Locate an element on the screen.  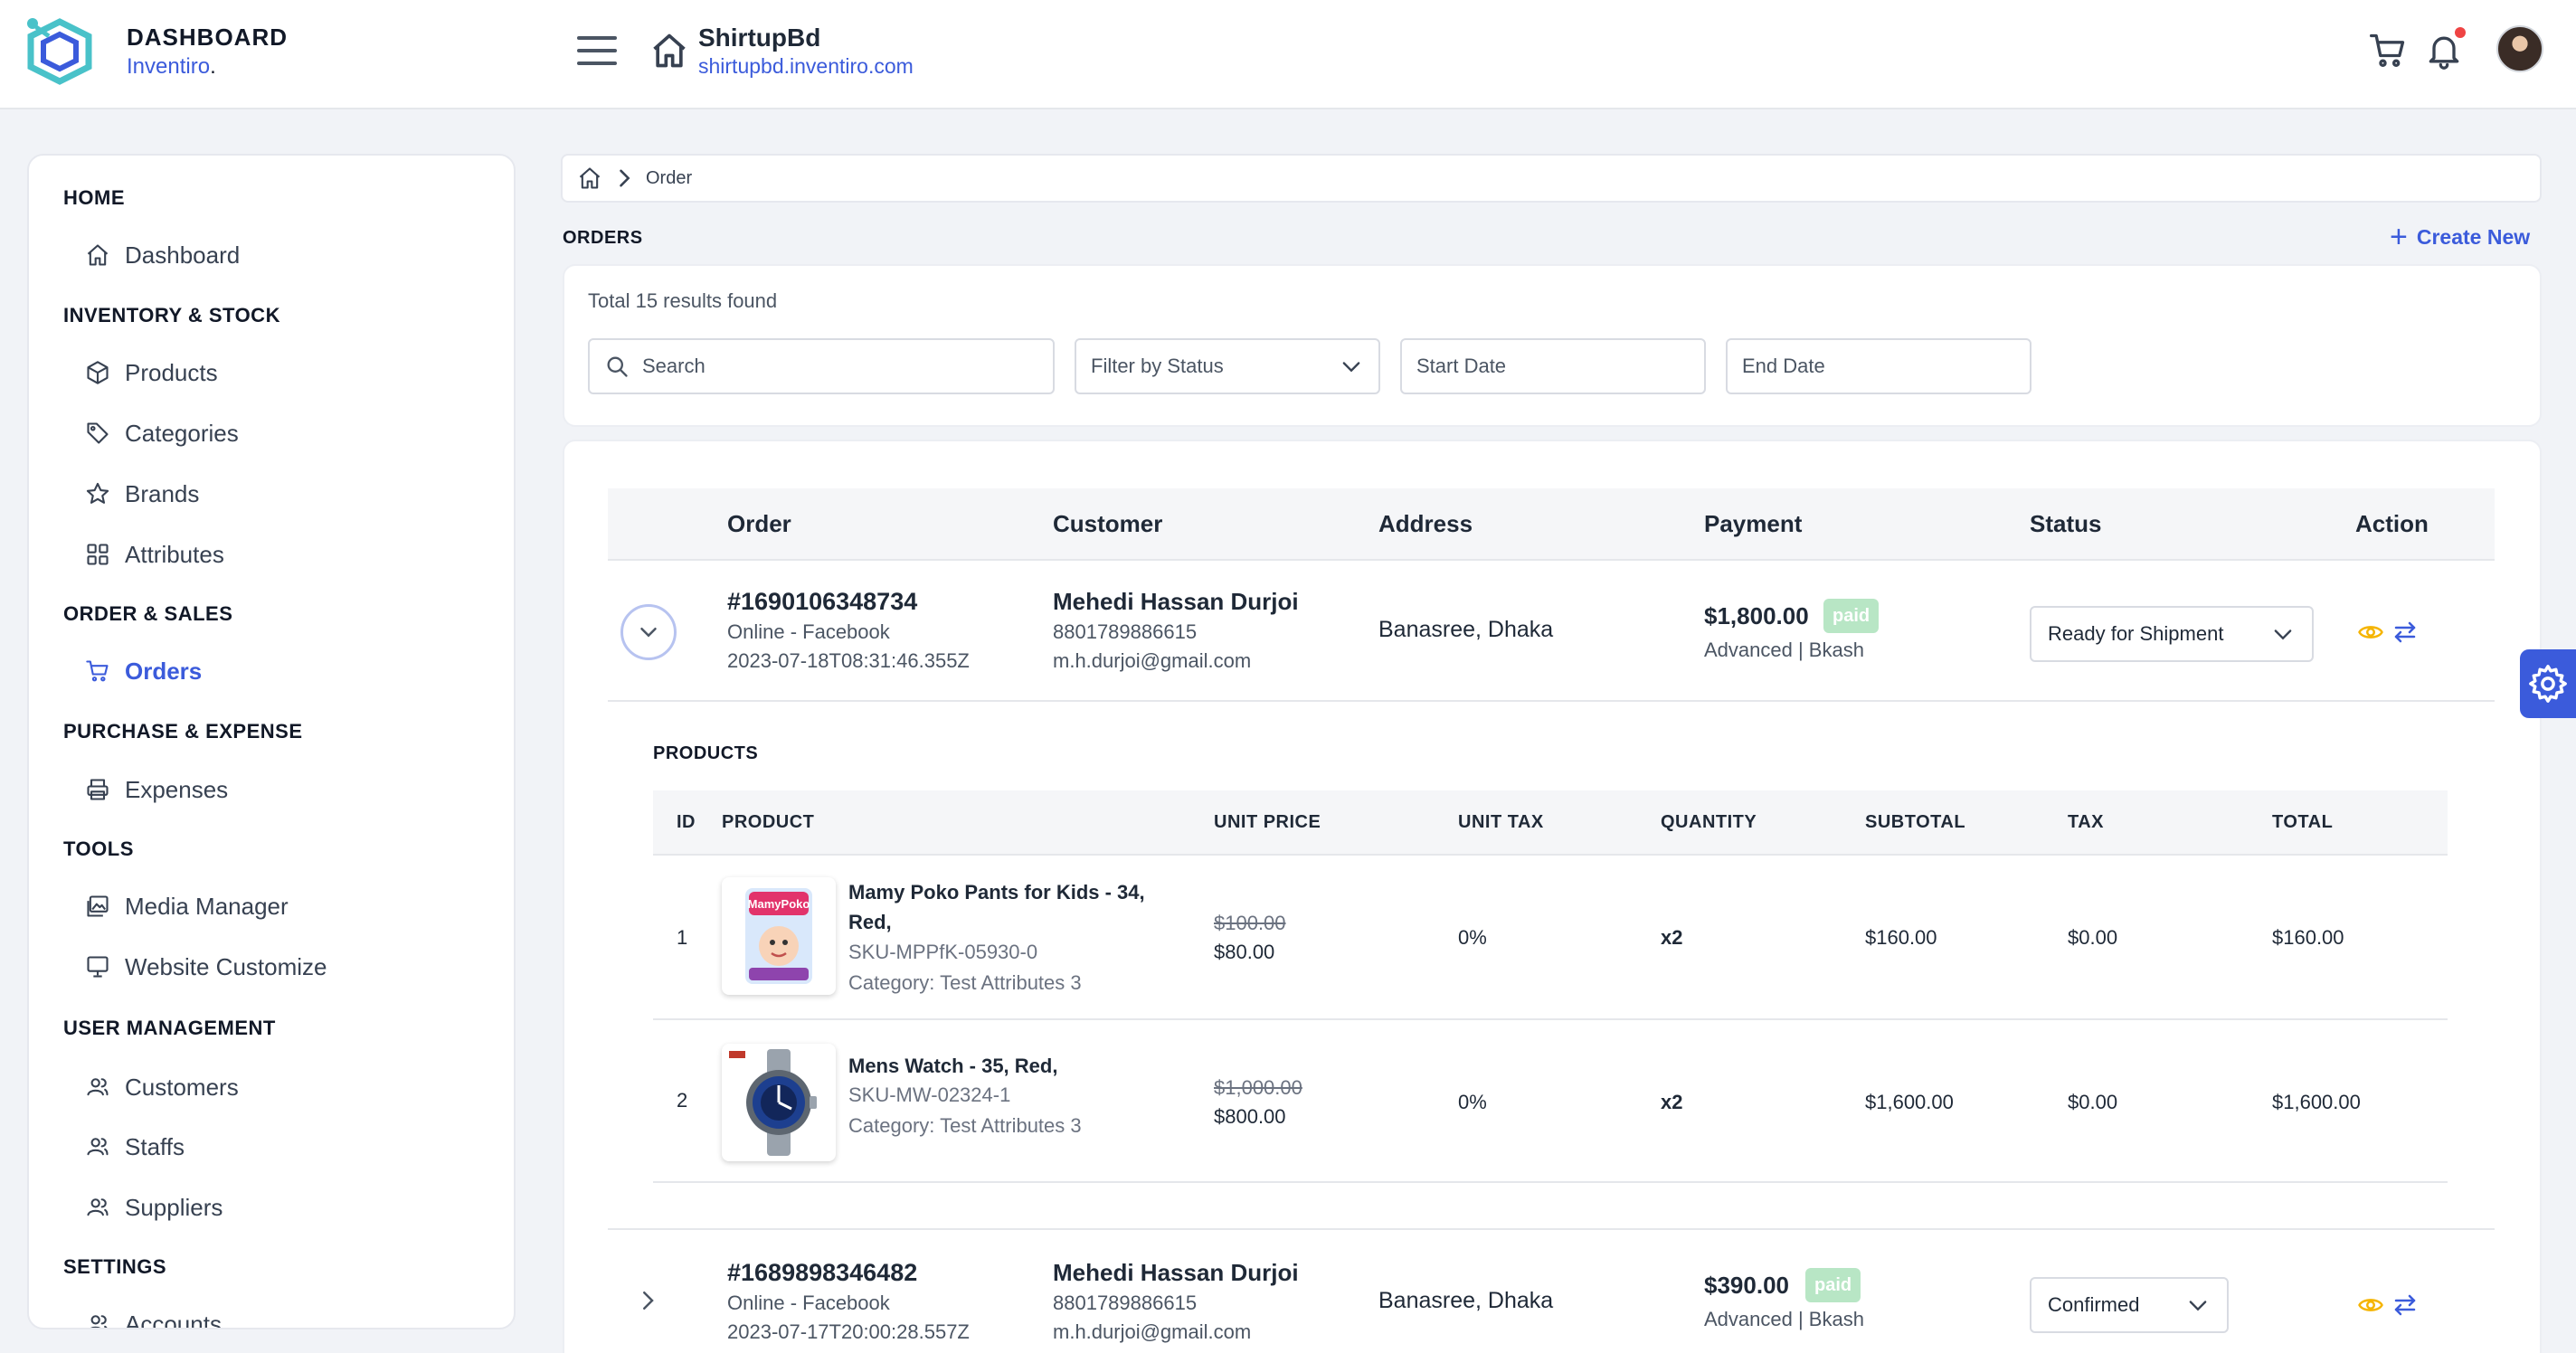
box-icon is located at coordinates (98, 372).